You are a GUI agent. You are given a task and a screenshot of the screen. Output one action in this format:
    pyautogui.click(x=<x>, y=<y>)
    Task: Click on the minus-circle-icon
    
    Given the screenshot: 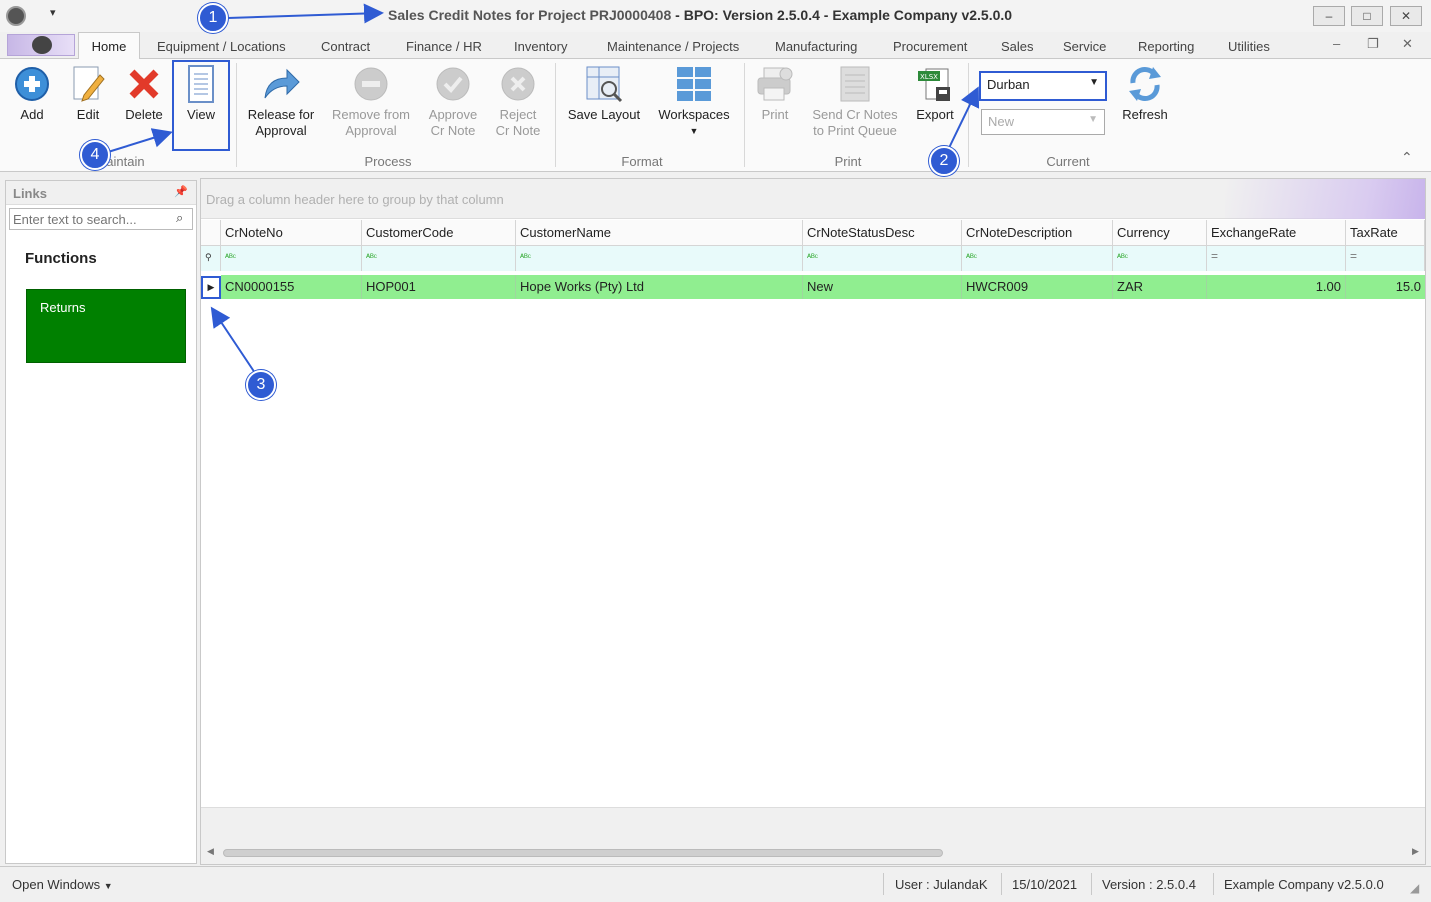 What is the action you would take?
    pyautogui.click(x=371, y=84)
    